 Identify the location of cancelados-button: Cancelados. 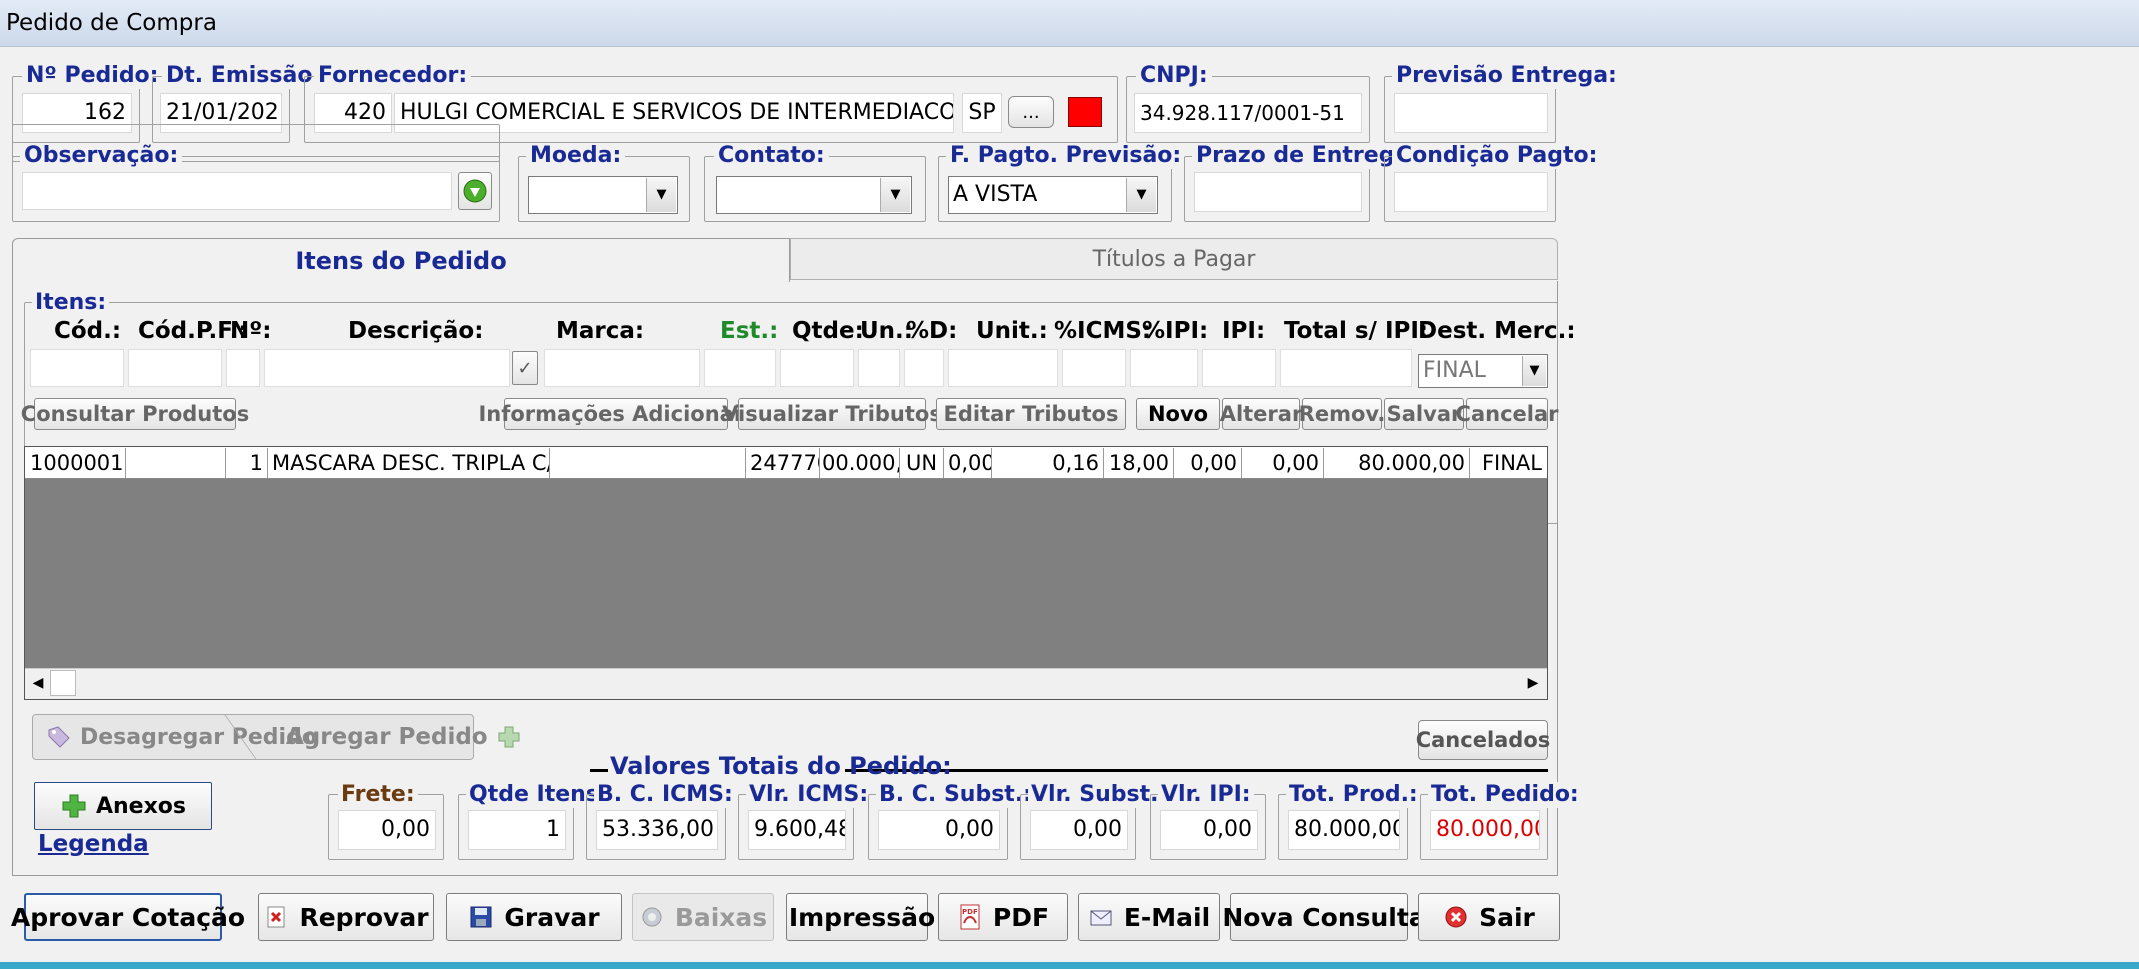
(1483, 740).